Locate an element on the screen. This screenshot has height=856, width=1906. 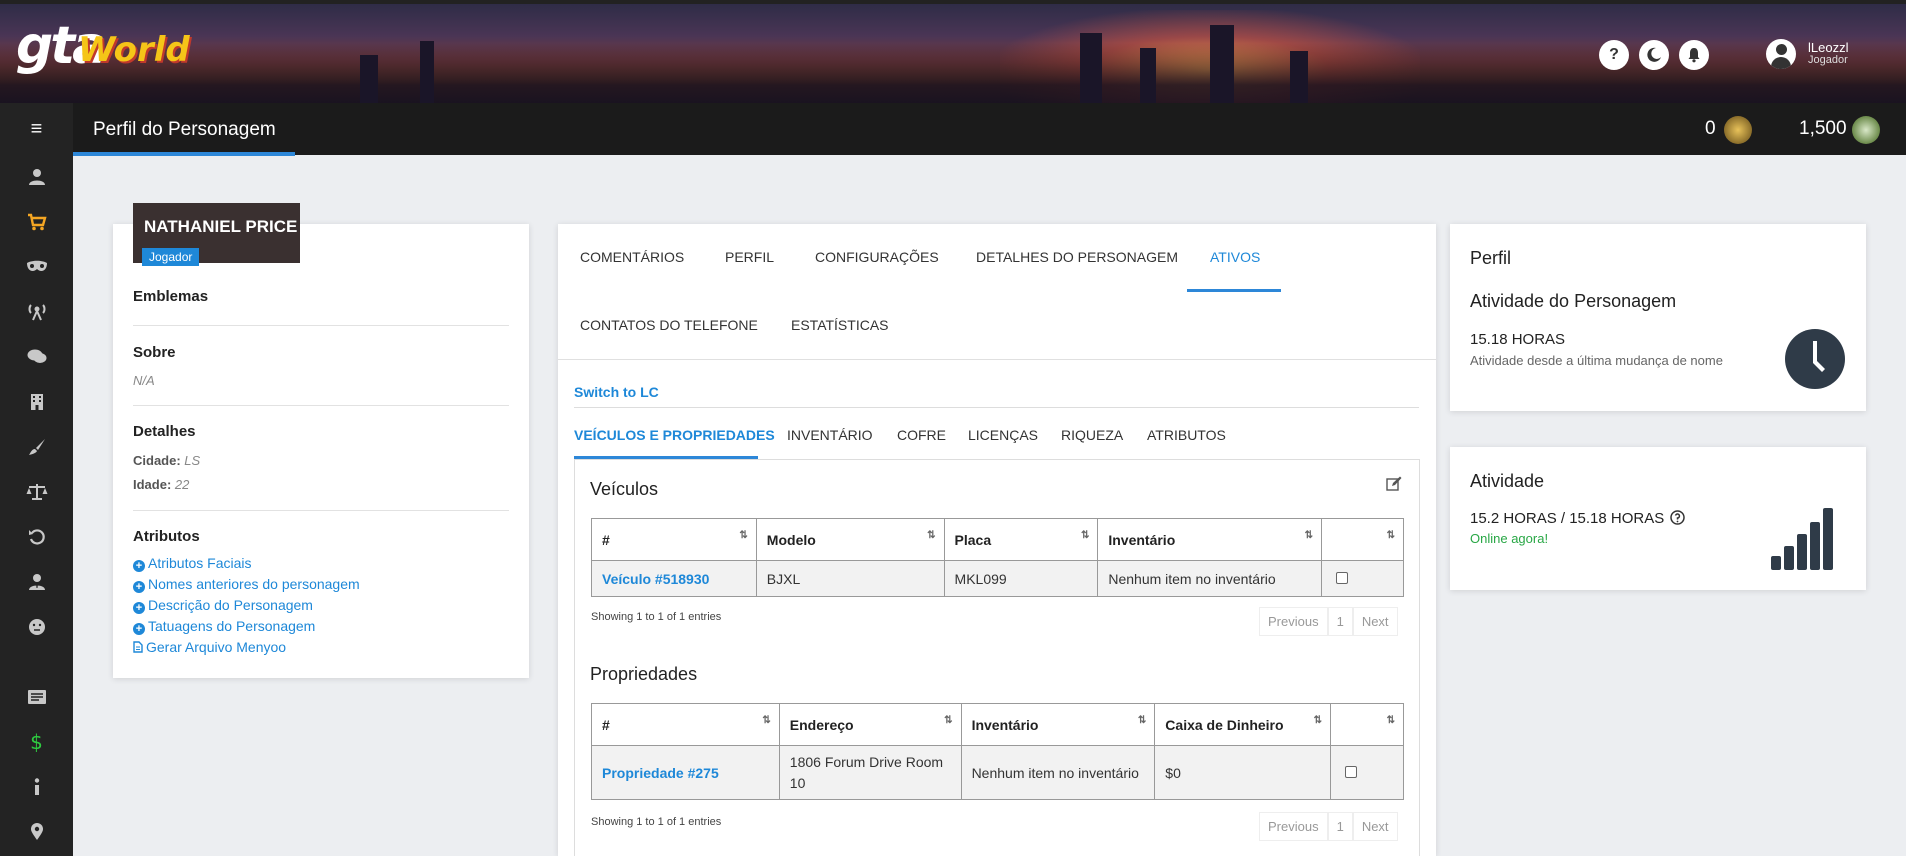
user-role: Jogador is located at coordinates (1828, 60).